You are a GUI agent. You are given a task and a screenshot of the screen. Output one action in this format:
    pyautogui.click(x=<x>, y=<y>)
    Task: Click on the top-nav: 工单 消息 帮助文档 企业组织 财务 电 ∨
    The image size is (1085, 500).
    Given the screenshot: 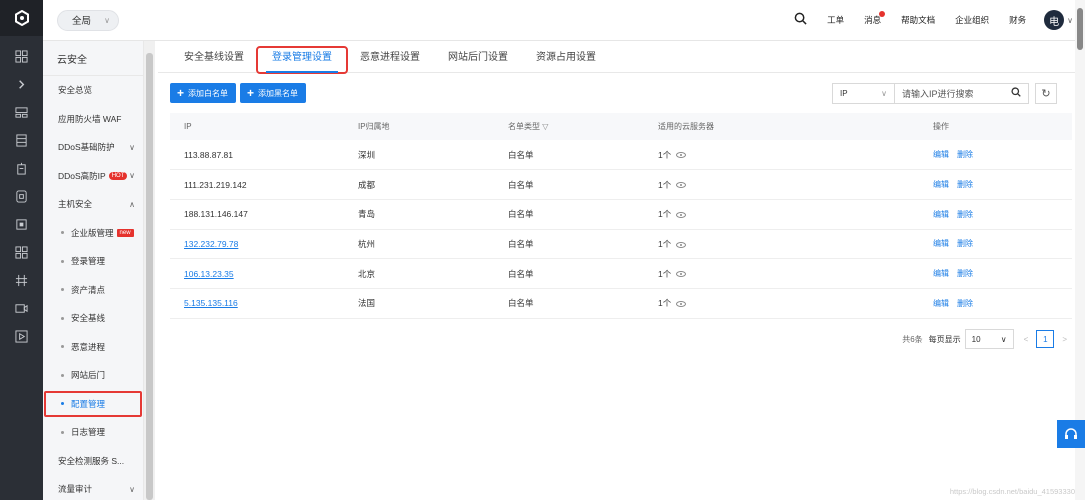 What is the action you would take?
    pyautogui.click(x=923, y=20)
    